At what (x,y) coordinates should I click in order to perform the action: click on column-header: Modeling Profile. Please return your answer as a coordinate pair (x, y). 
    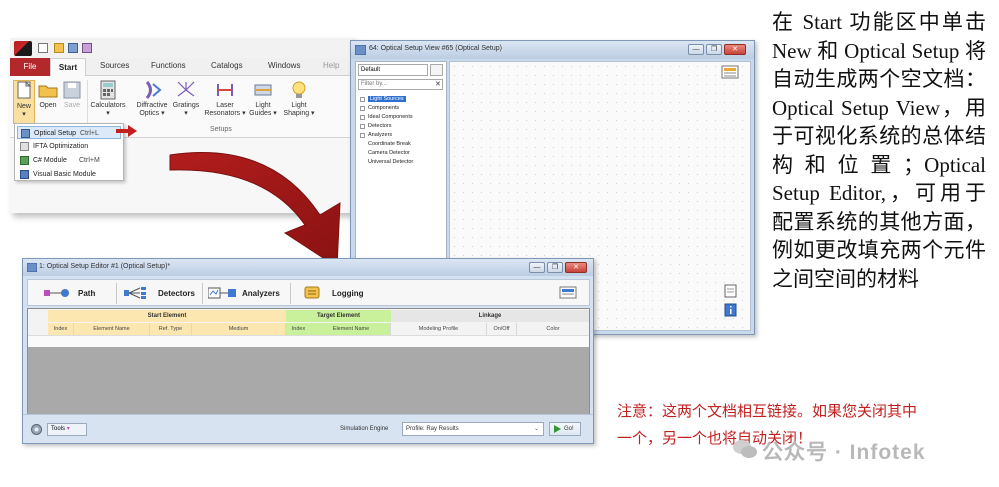
    Looking at the image, I should click on (439, 329).